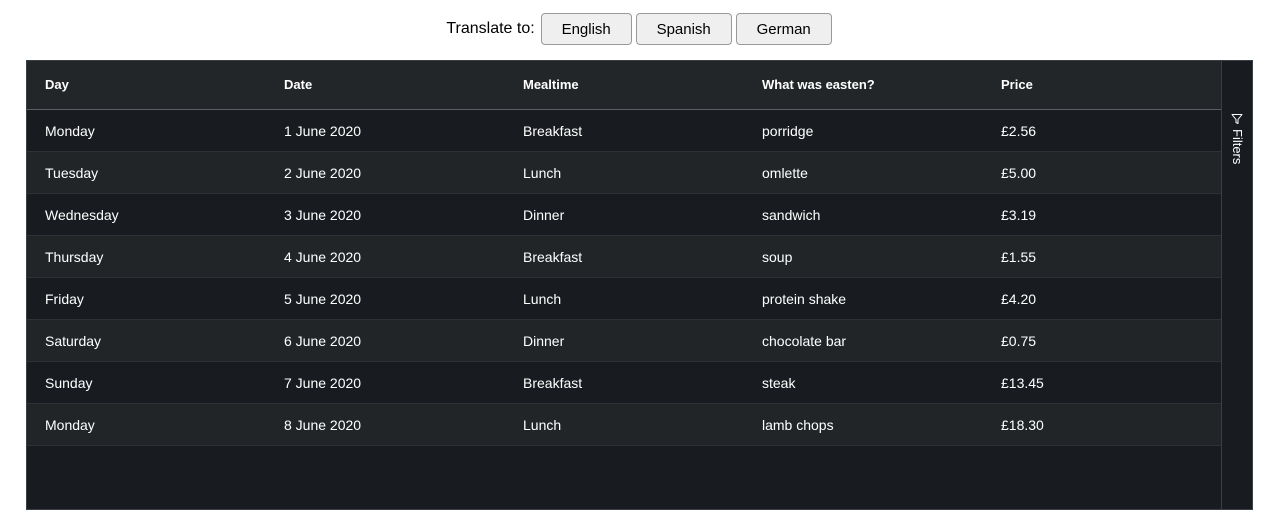 This screenshot has width=1278, height=522. What do you see at coordinates (323, 341) in the screenshot?
I see `cell-date: 6 June 2020` at bounding box center [323, 341].